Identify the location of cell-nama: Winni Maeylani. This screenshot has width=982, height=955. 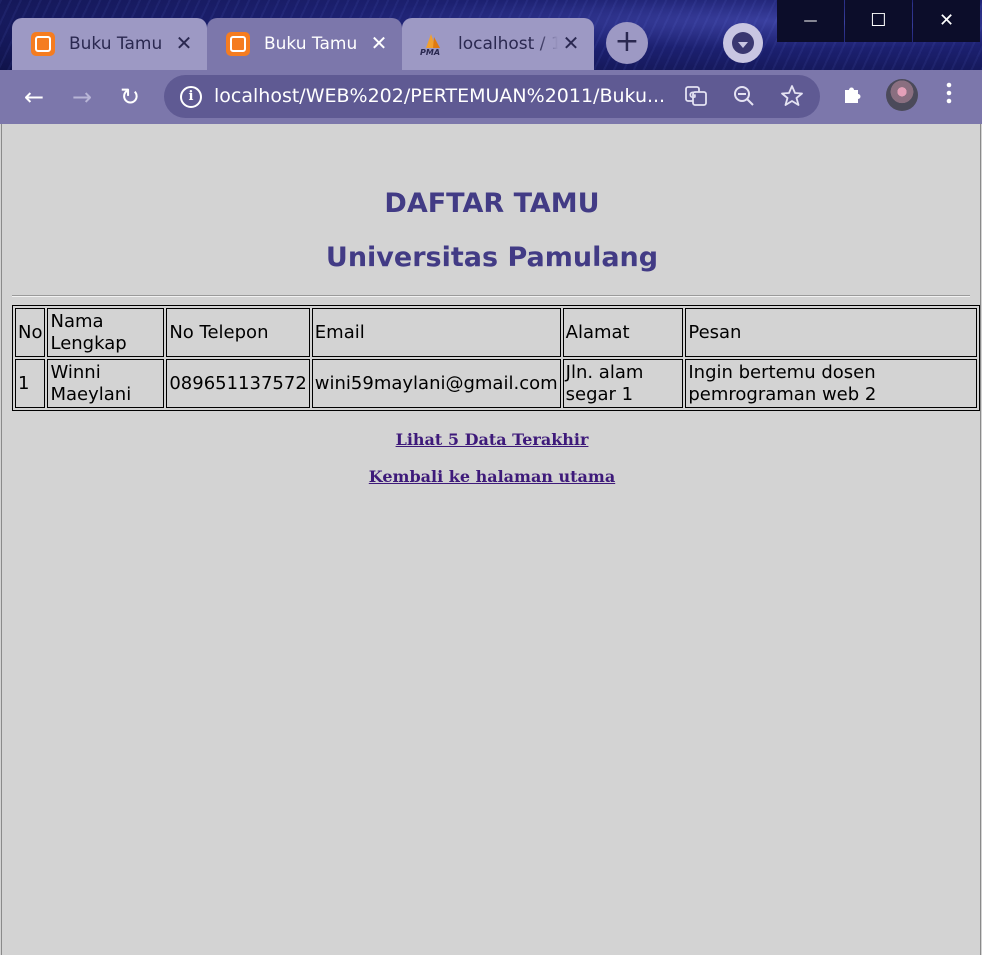
(106, 383).